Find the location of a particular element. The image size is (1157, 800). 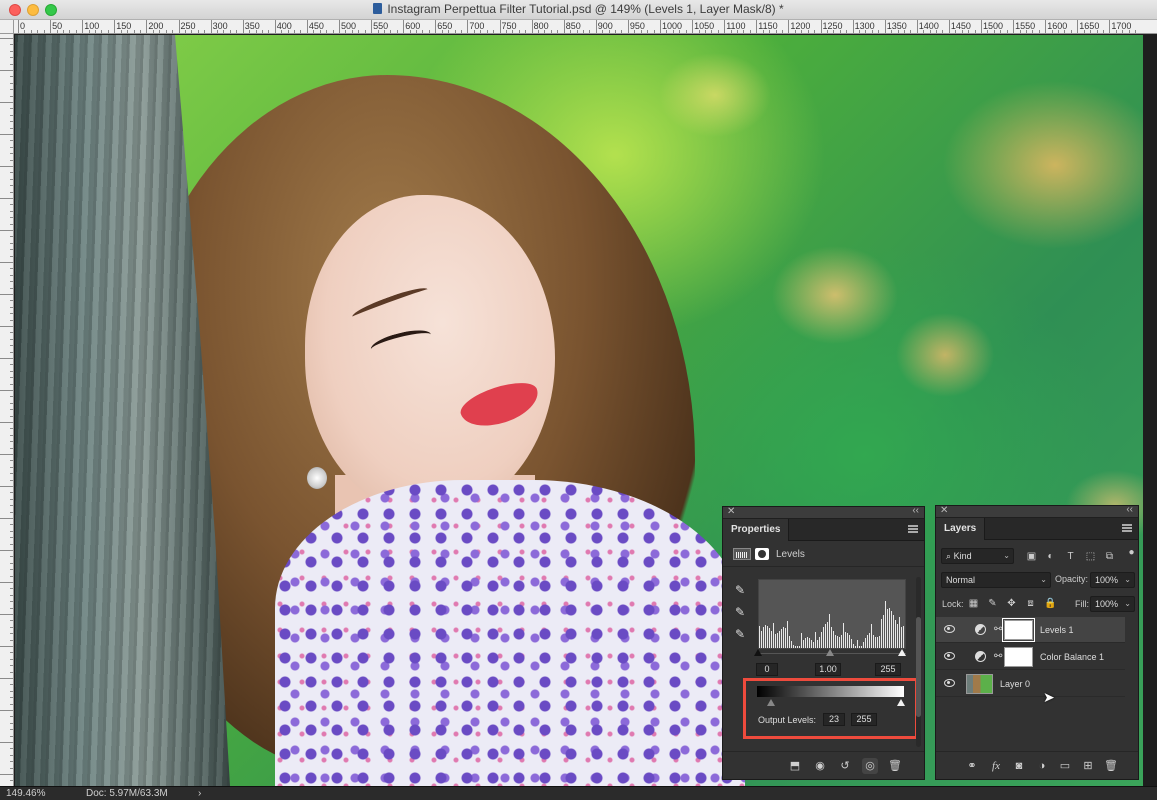

layer-row-layer-0: Layer 0 is located at coordinates (1030, 684).